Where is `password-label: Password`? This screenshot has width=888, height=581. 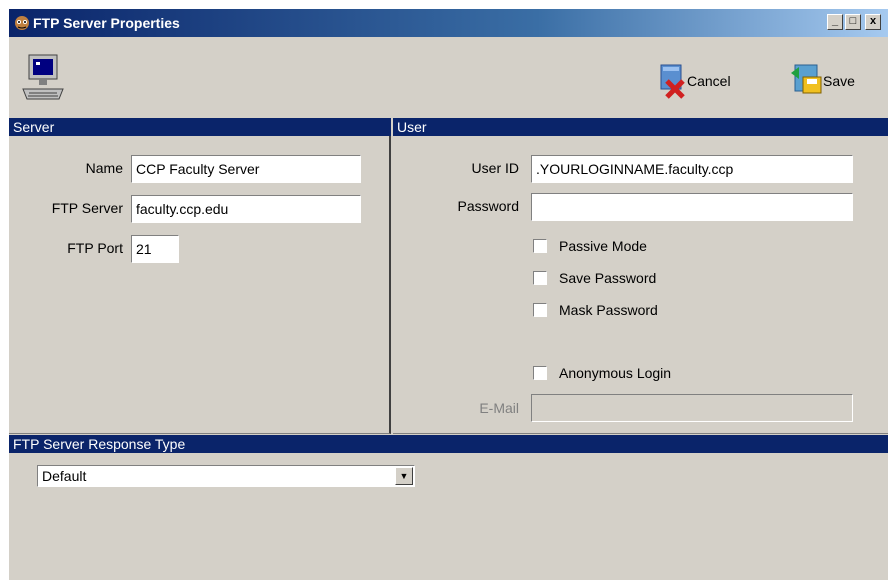
password-label: Password is located at coordinates (488, 206).